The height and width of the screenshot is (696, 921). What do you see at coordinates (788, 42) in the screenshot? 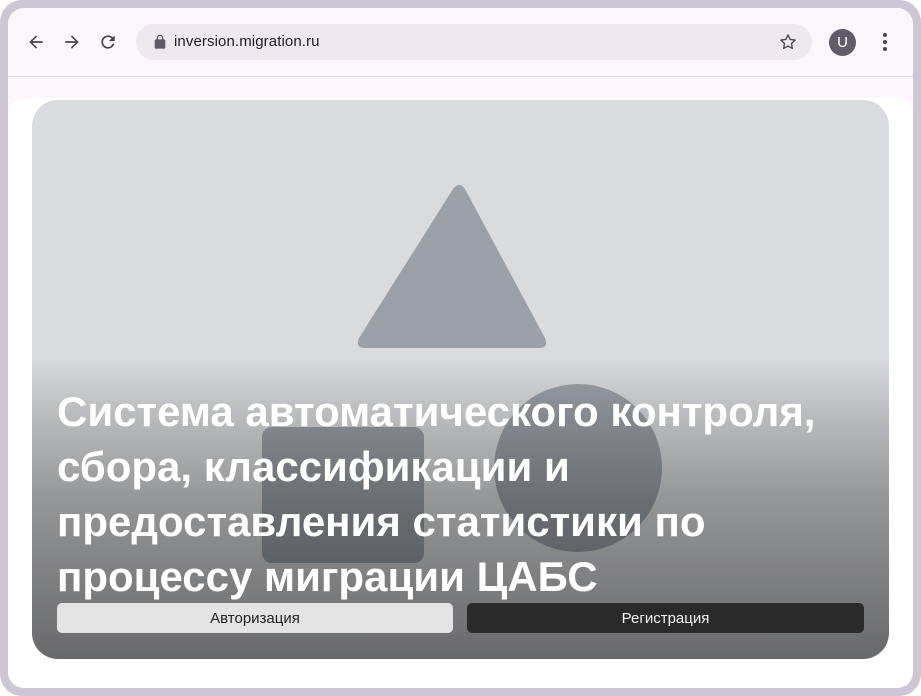
I see `bookmark-star-icon` at bounding box center [788, 42].